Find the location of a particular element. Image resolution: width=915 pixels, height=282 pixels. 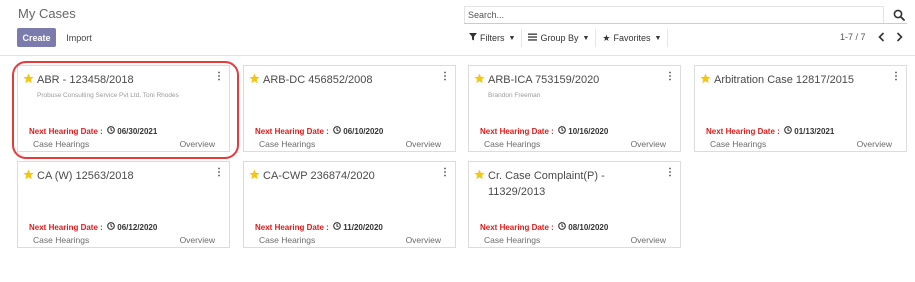

case-client: Brandon Freeman is located at coordinates (514, 95).